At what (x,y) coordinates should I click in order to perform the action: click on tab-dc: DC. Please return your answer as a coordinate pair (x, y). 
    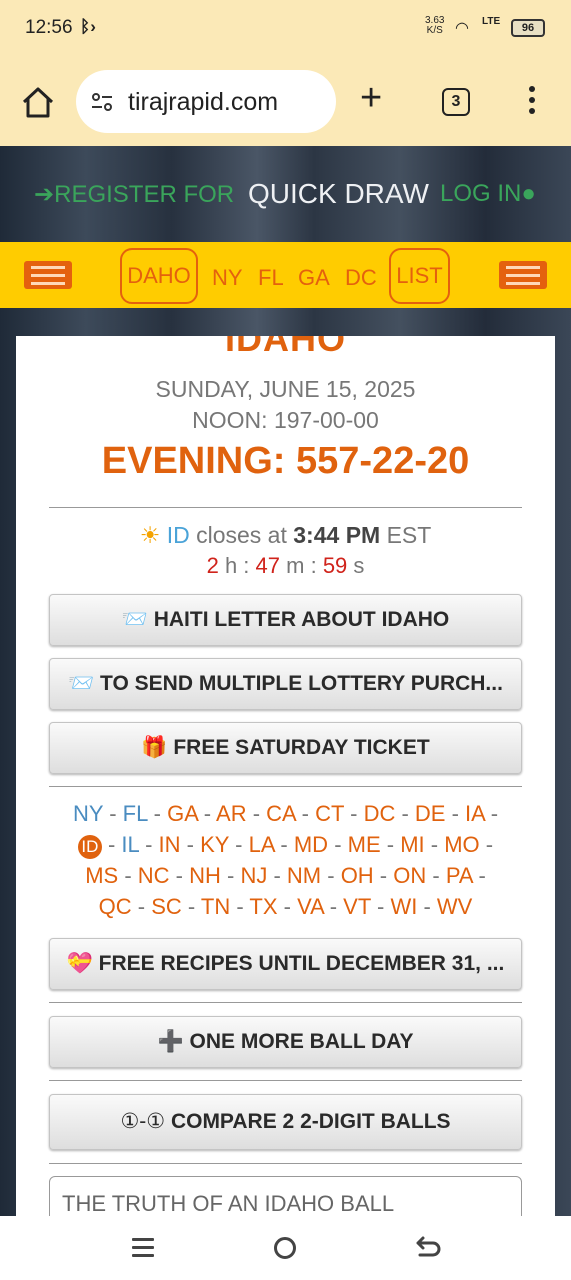
    Looking at the image, I should click on (361, 278).